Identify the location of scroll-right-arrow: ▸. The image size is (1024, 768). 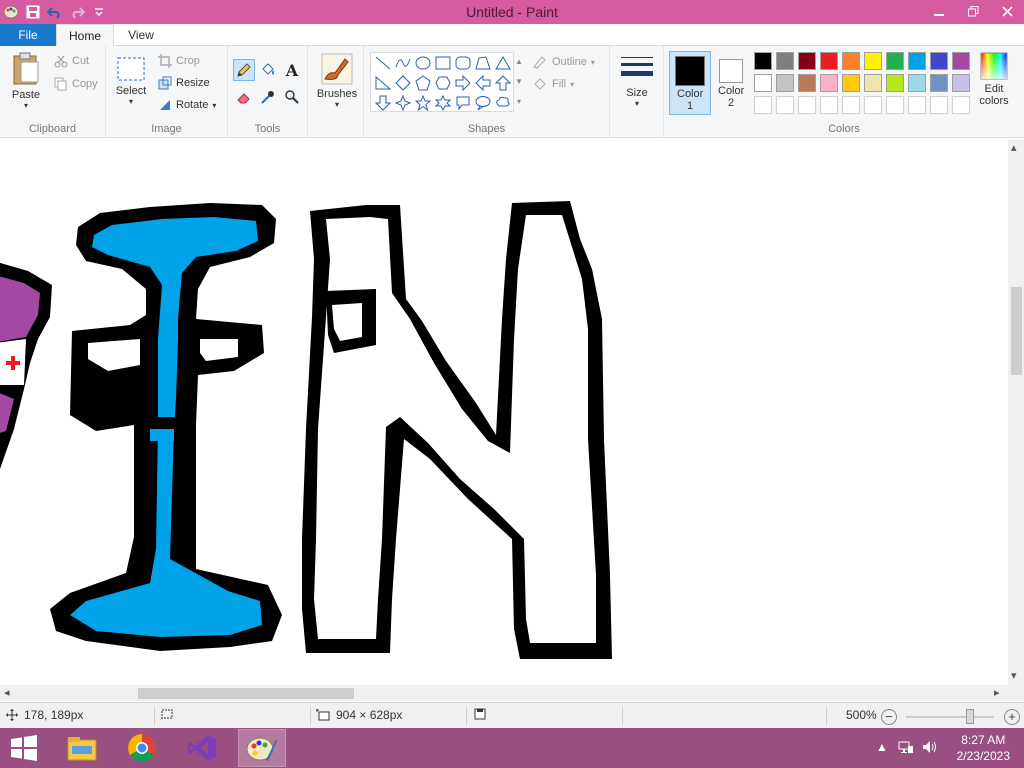
(997, 692).